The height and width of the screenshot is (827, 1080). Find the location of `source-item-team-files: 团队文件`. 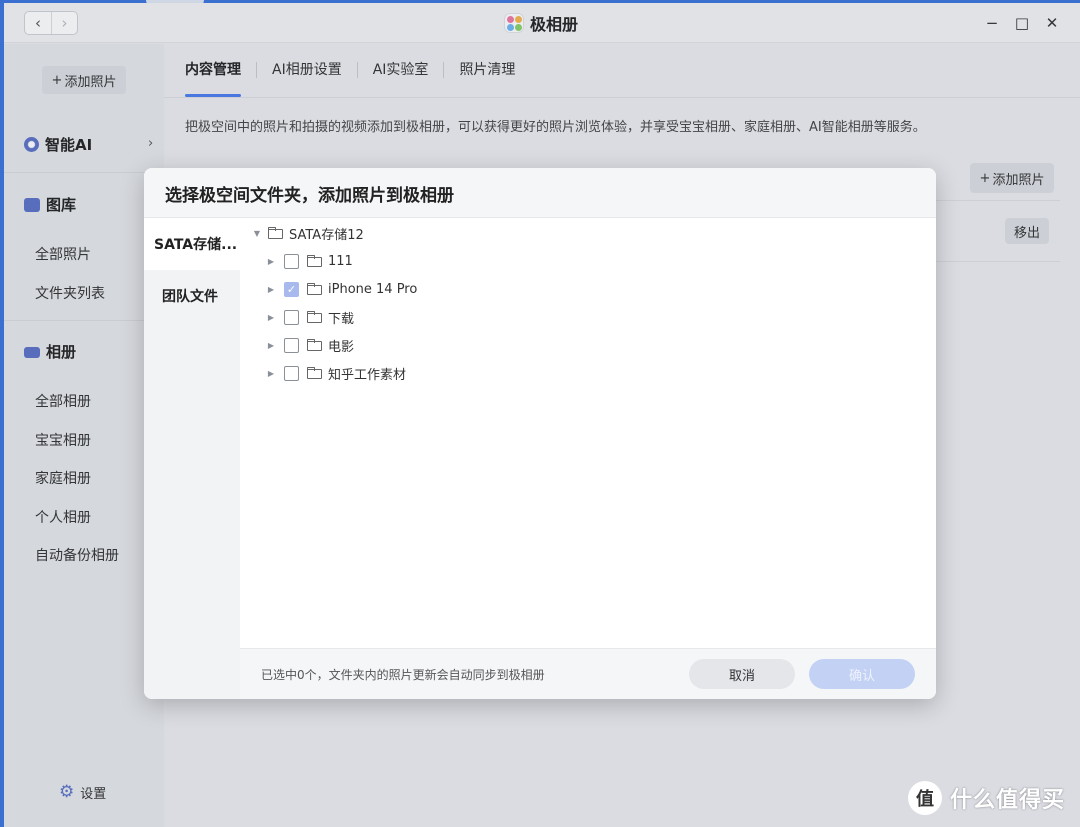

source-item-team-files: 团队文件 is located at coordinates (192, 296).